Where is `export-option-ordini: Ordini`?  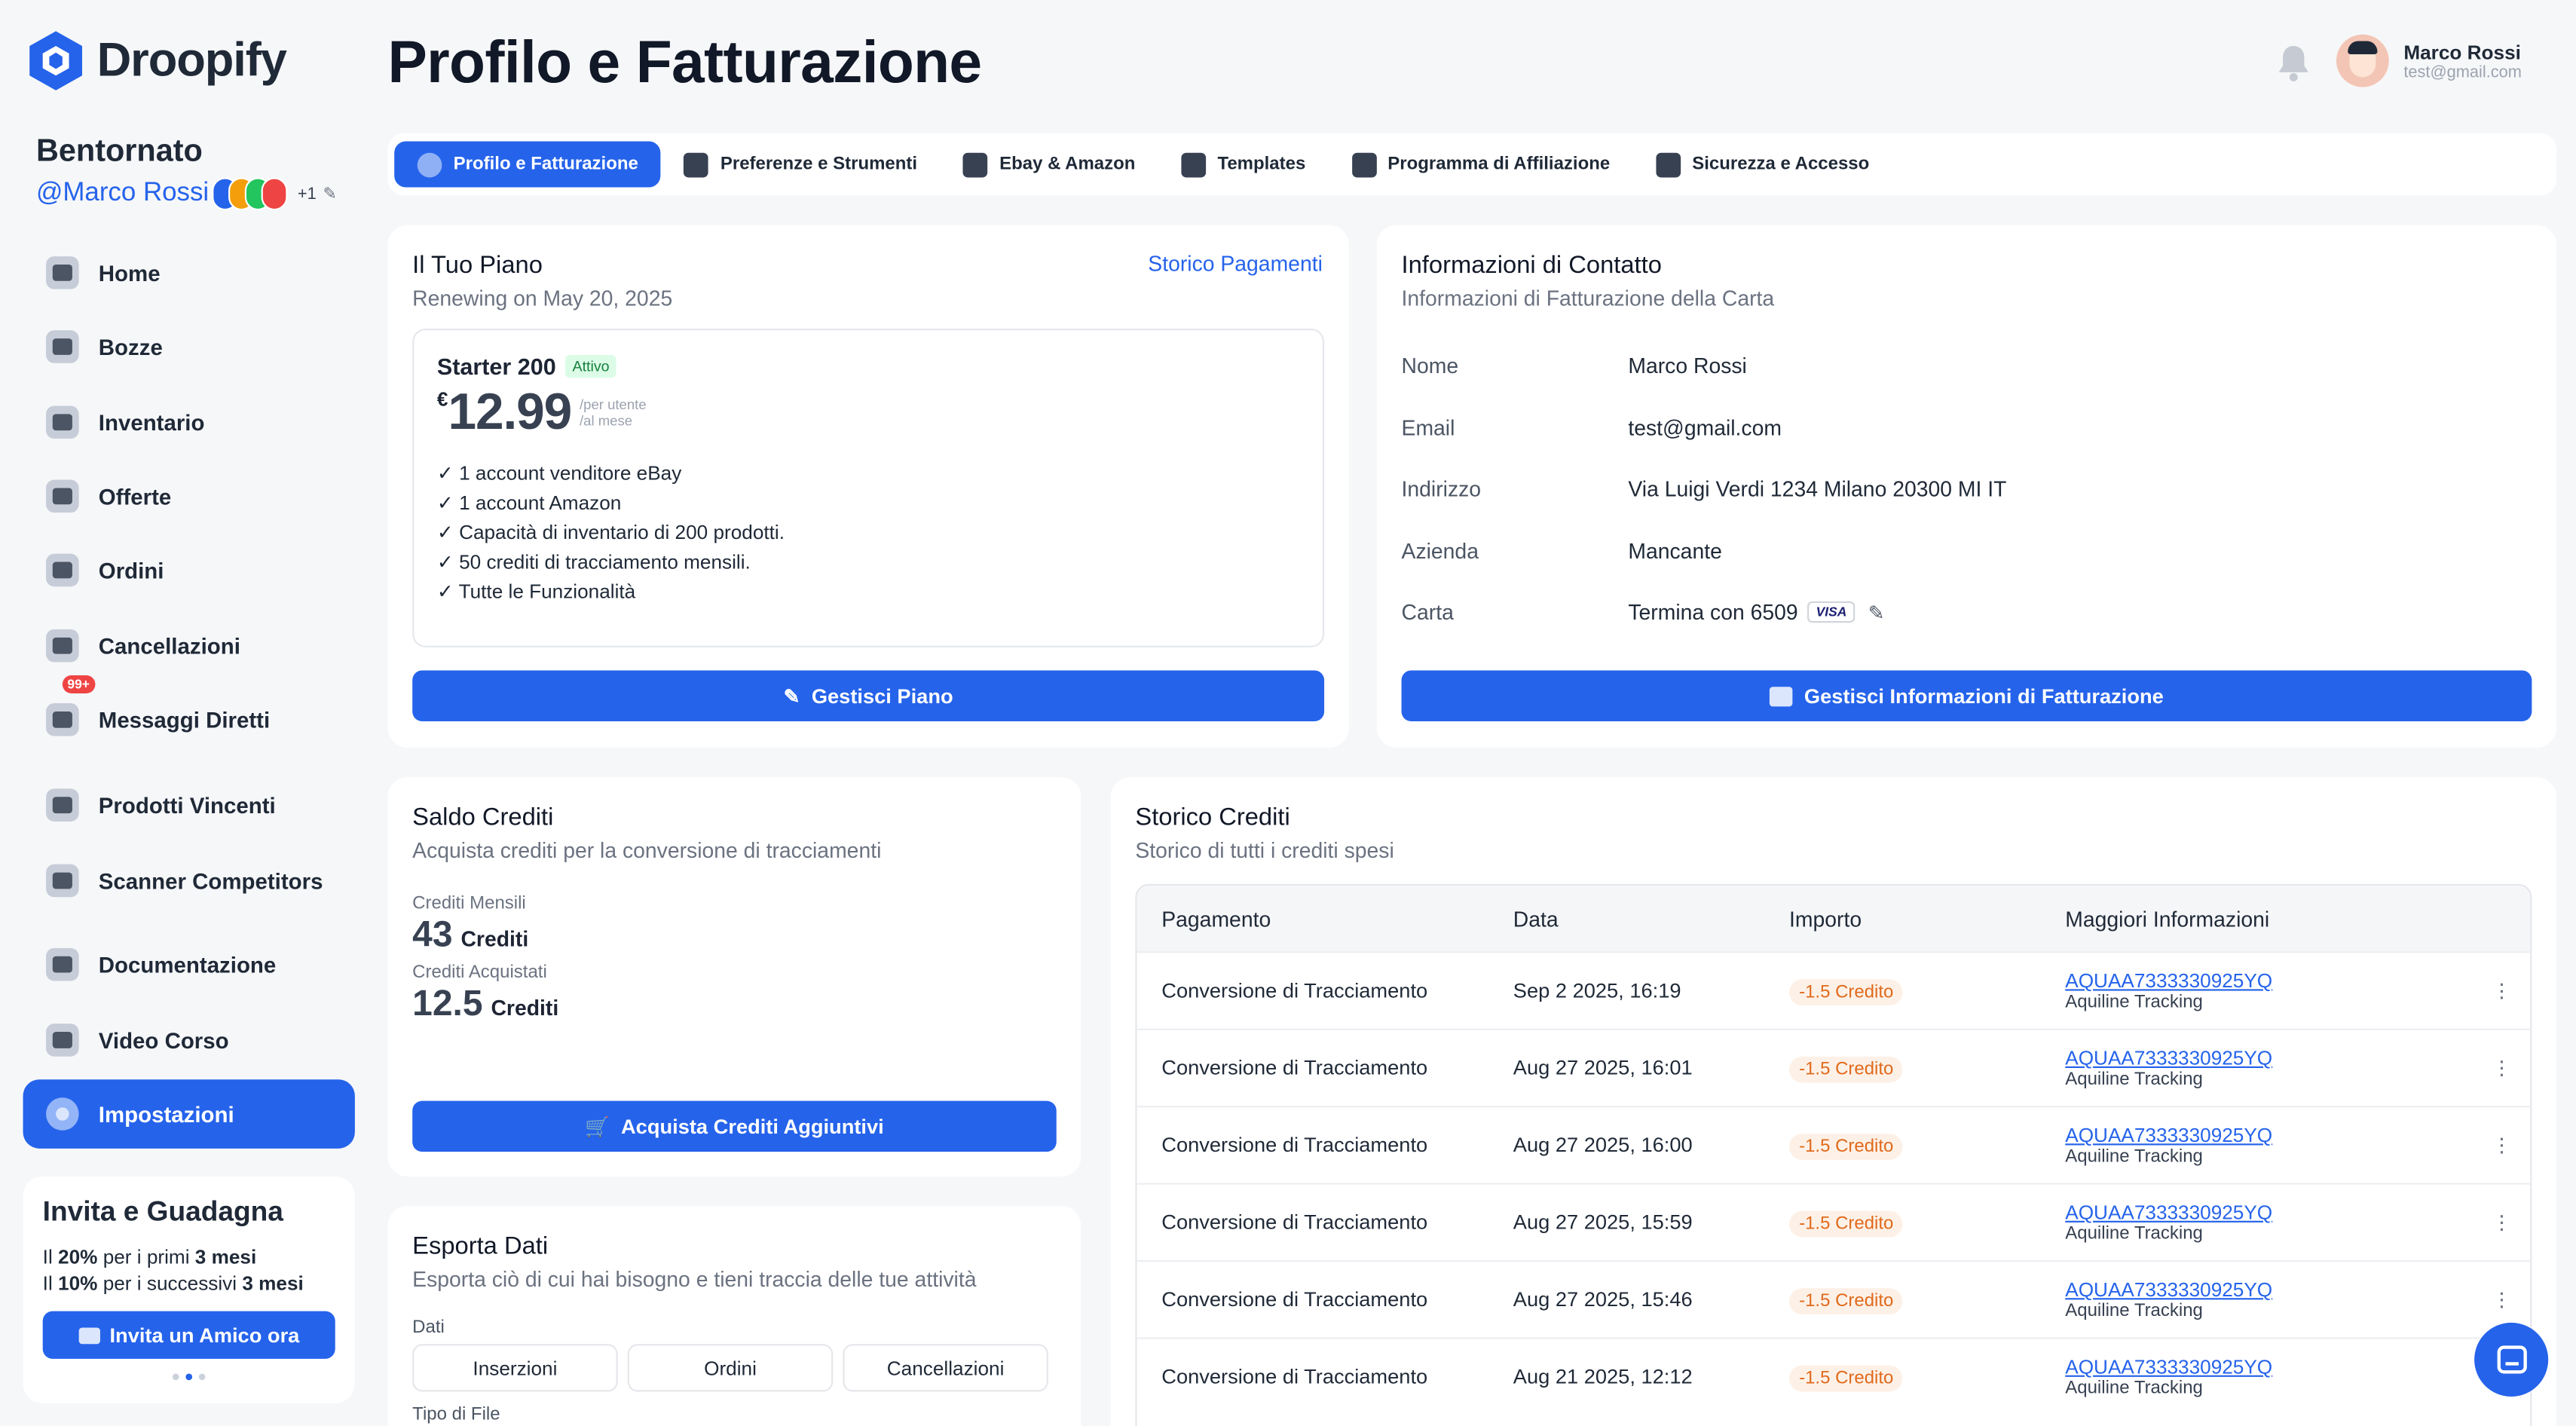
export-option-ordini: Ordini is located at coordinates (730, 1368).